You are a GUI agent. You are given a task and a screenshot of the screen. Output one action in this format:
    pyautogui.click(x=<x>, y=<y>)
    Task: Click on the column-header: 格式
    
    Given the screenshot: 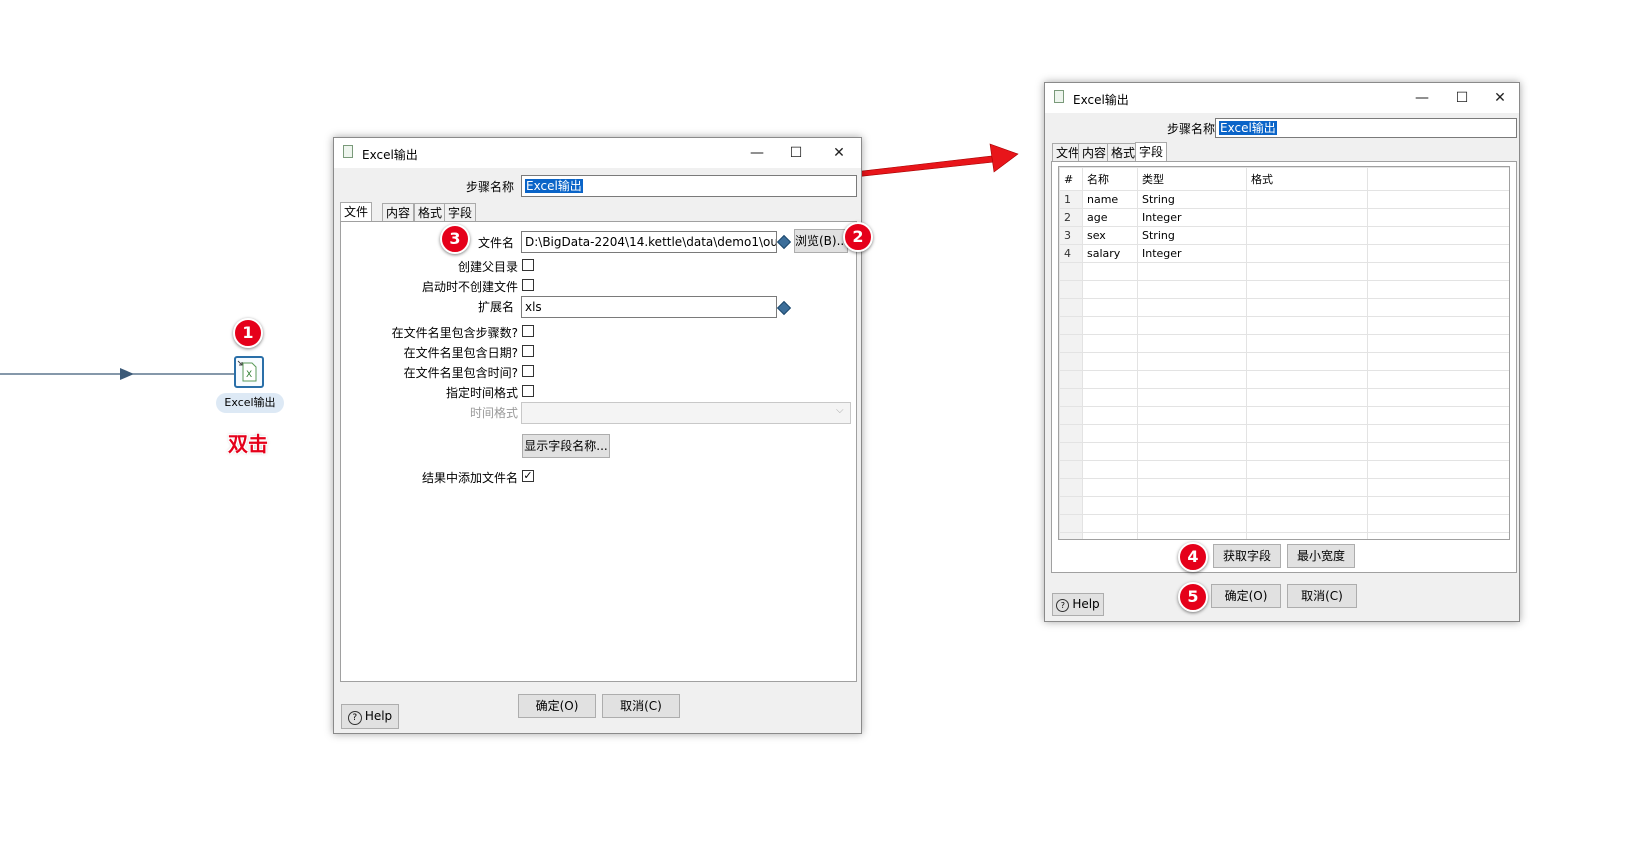 What is the action you would take?
    pyautogui.click(x=1307, y=179)
    